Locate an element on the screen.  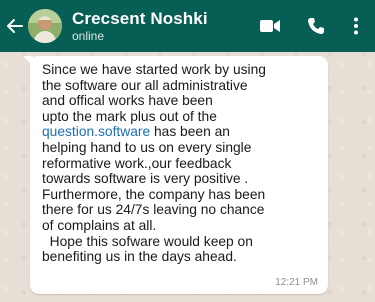
video-call-button is located at coordinates (270, 26).